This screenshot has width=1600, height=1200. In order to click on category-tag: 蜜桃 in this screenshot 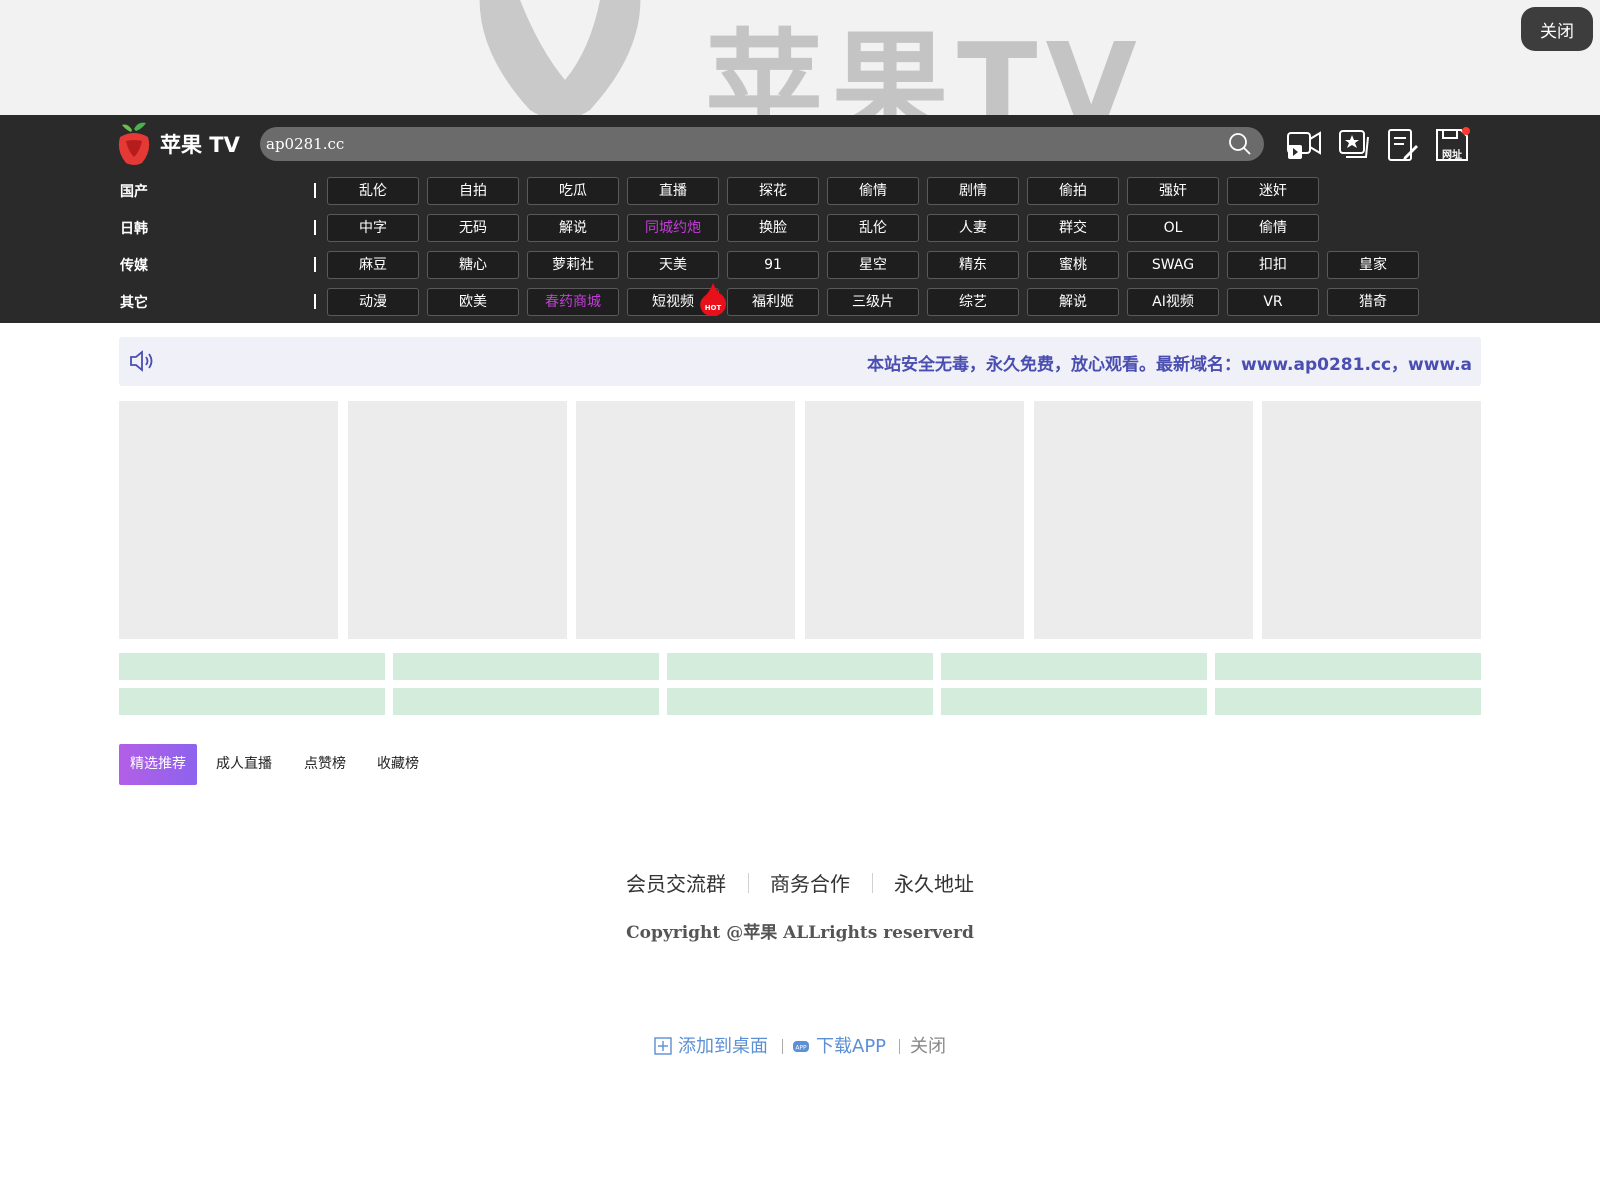, I will do `click(1073, 265)`.